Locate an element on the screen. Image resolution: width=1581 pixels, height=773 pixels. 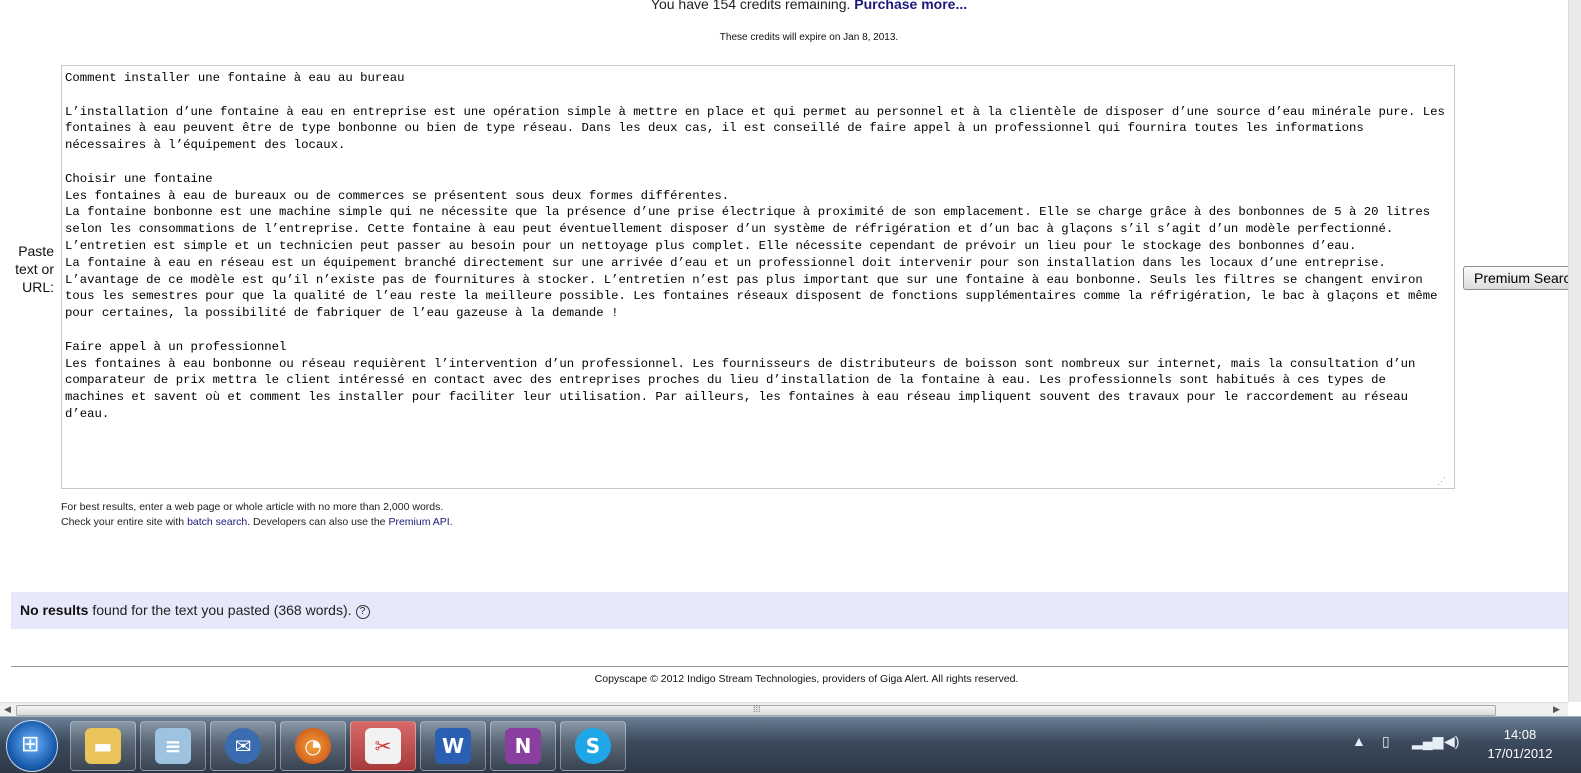
start-button: ⊞ is located at coordinates (32, 746).